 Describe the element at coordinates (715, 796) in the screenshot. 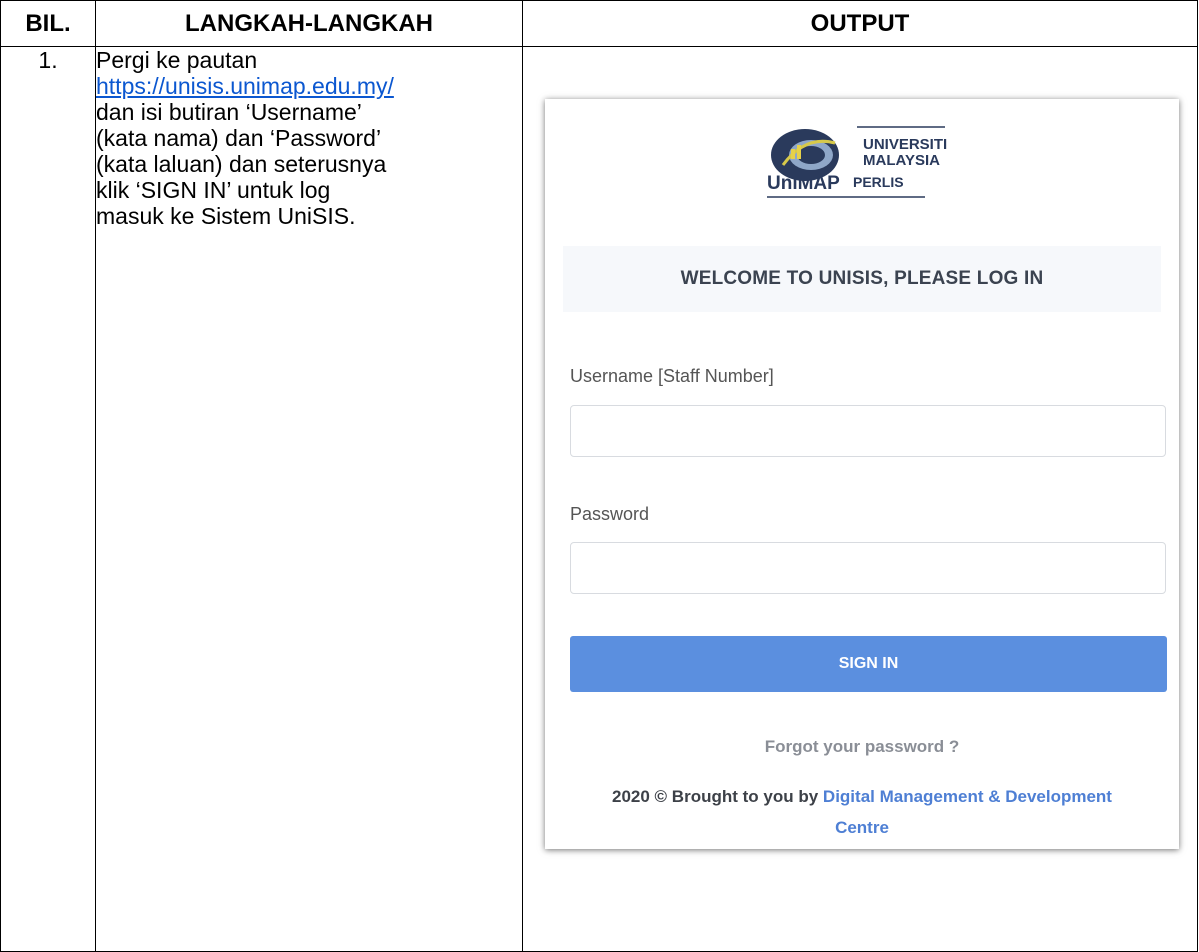

I see `footer-prefix: 2020 © Brought to you by` at that location.